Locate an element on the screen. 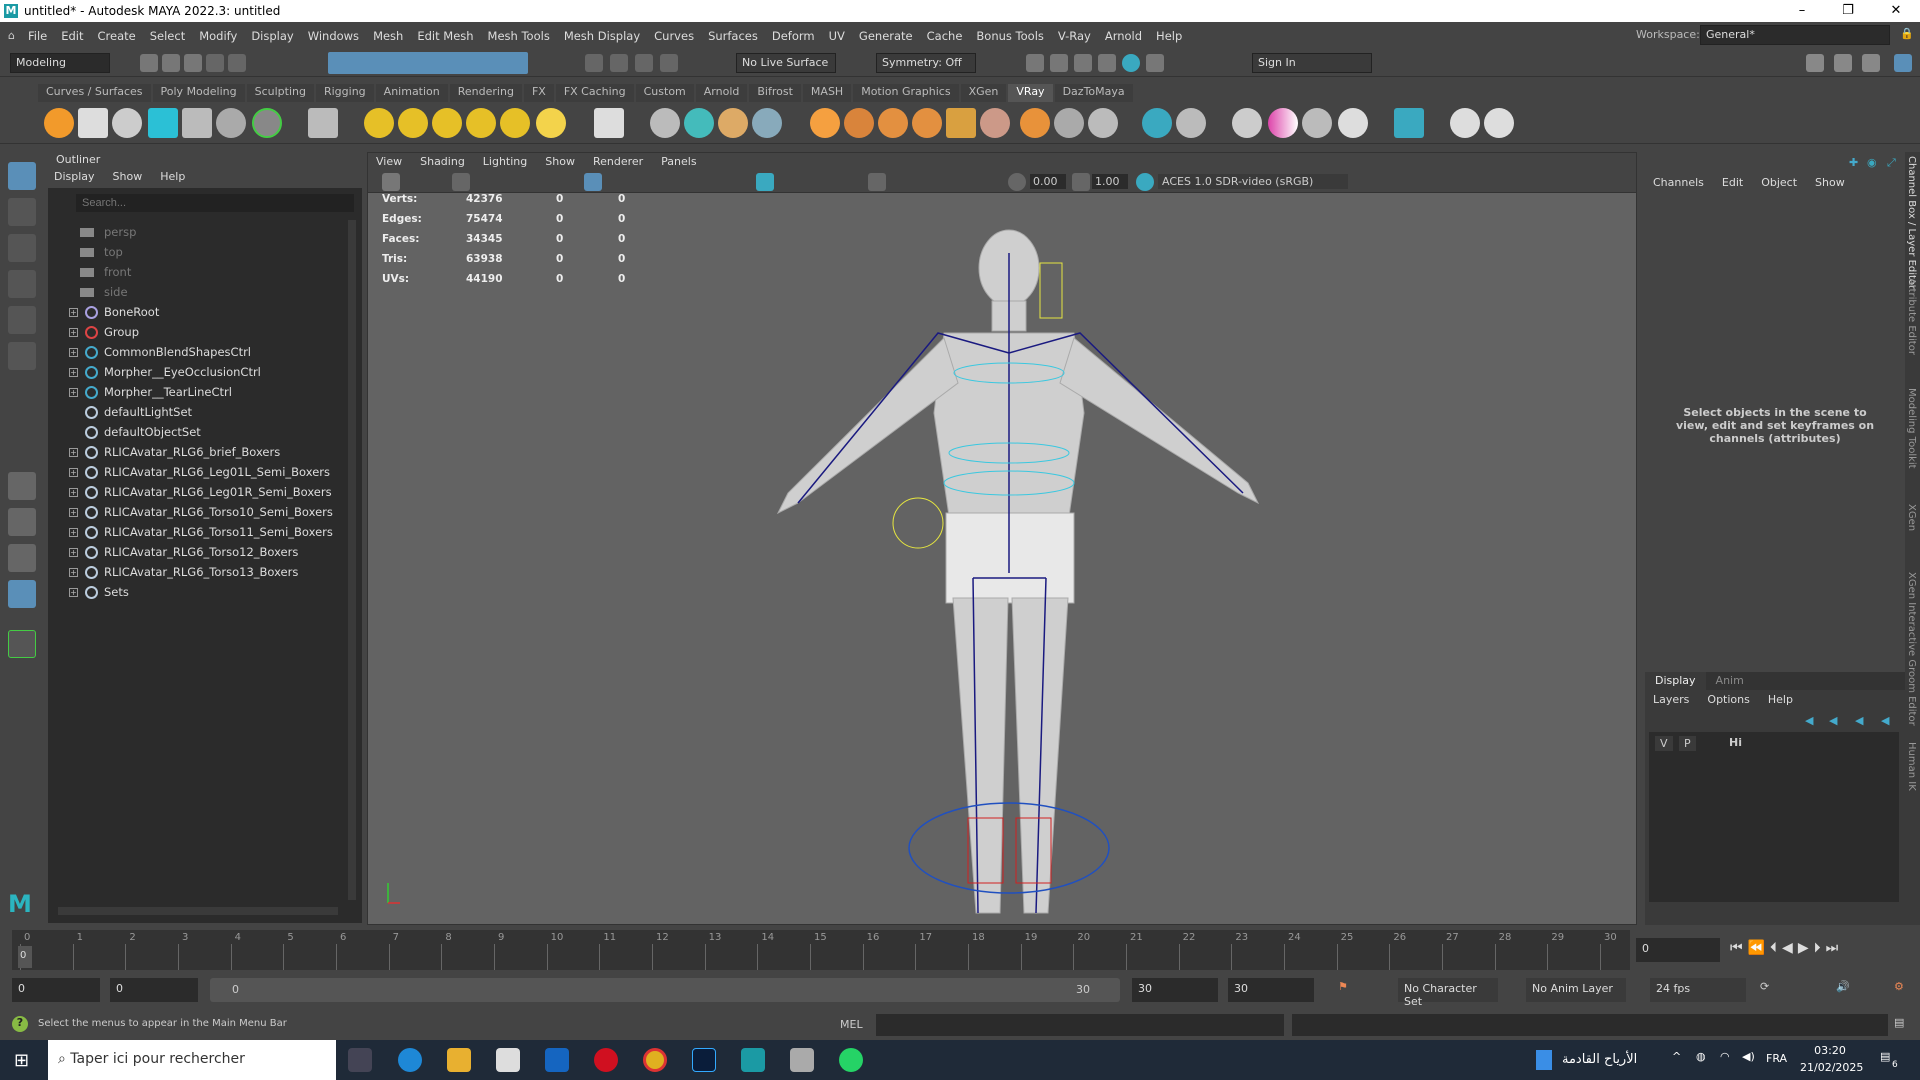  snap-curve-icon is located at coordinates (619, 63).